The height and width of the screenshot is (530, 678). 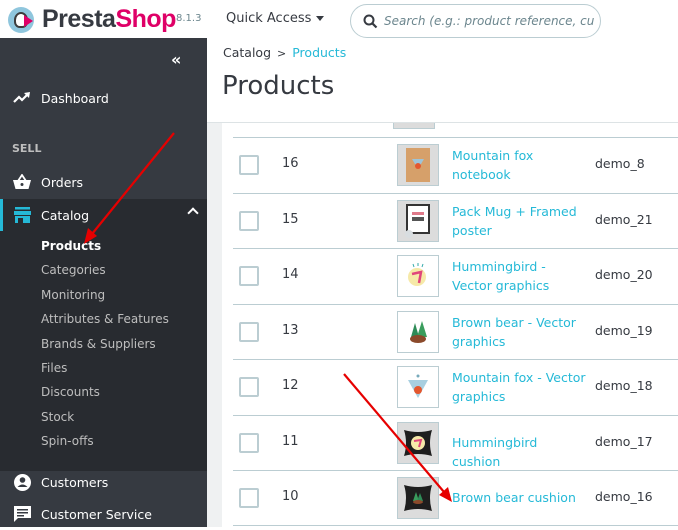 I want to click on sidebar-item-label: Catalog, so click(x=65, y=215).